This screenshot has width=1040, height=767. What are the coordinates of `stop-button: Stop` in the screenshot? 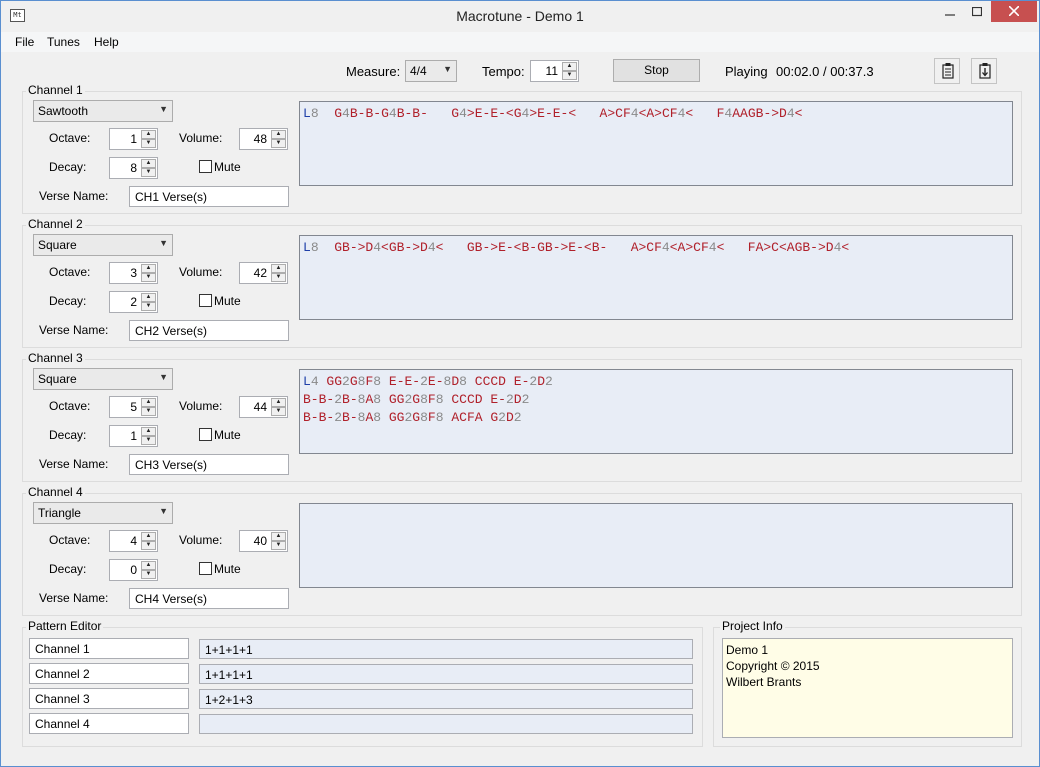 It's located at (656, 70).